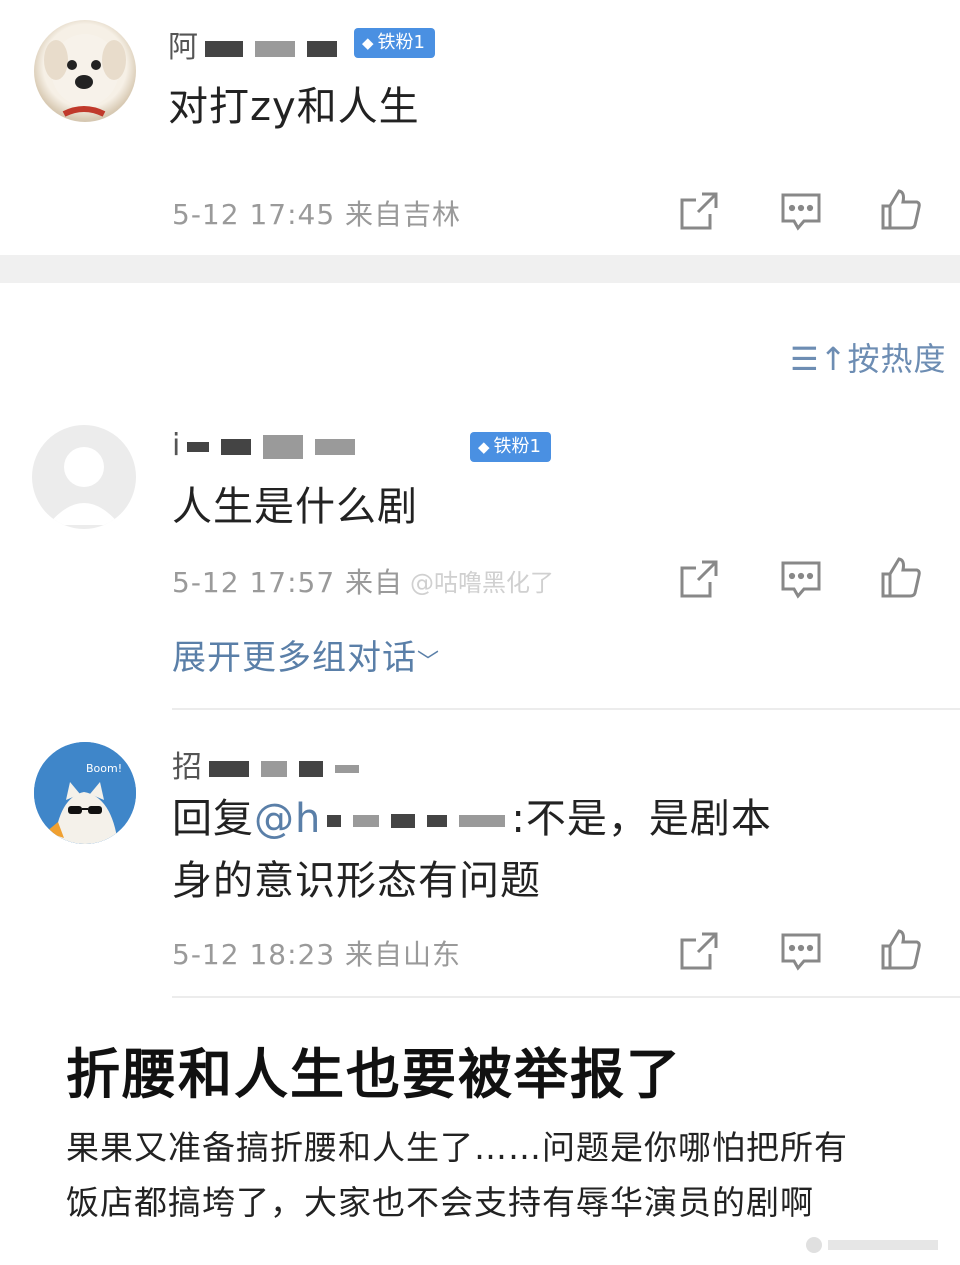 Image resolution: width=960 pixels, height=1265 pixels. Describe the element at coordinates (868, 357) in the screenshot. I see `sort-button: ☰↑按热度` at that location.